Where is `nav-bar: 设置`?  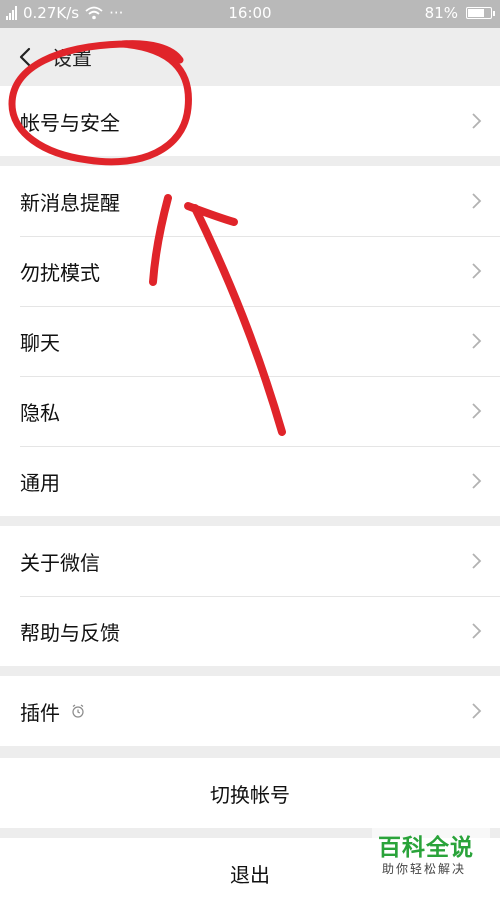 nav-bar: 设置 is located at coordinates (250, 57).